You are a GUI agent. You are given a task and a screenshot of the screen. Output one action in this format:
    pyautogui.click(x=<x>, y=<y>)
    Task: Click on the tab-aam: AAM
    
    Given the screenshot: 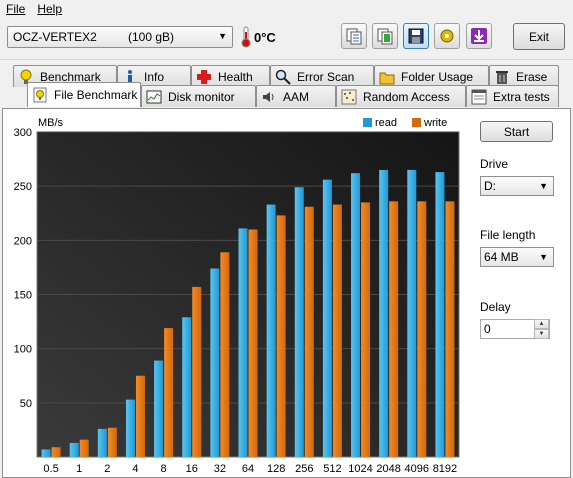 What is the action you would take?
    pyautogui.click(x=296, y=96)
    